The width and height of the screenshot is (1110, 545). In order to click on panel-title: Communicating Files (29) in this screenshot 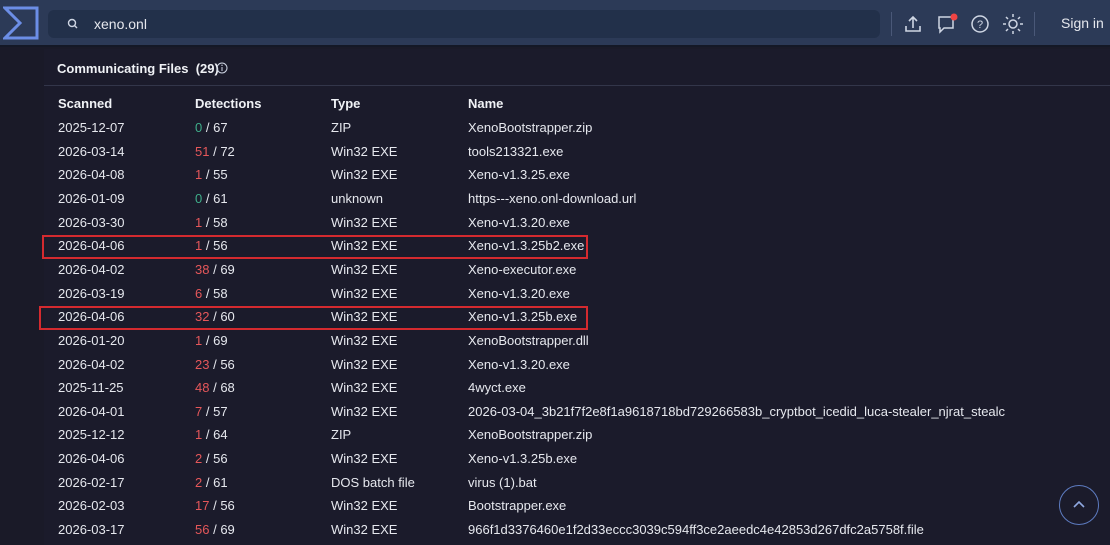, I will do `click(138, 68)`.